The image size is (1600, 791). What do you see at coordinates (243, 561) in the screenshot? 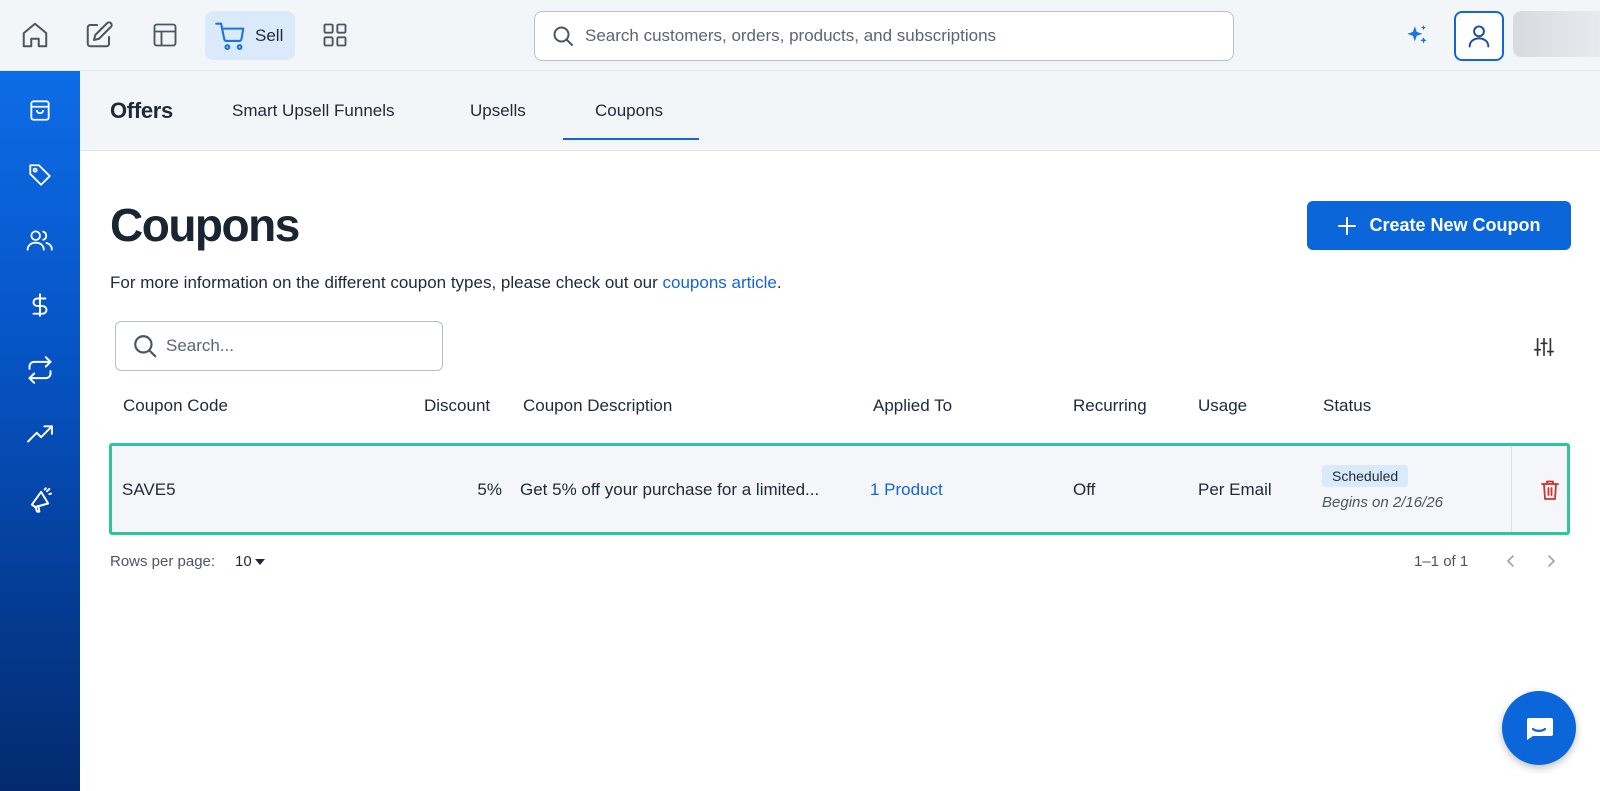
I see `rows-per-page-value: 10` at bounding box center [243, 561].